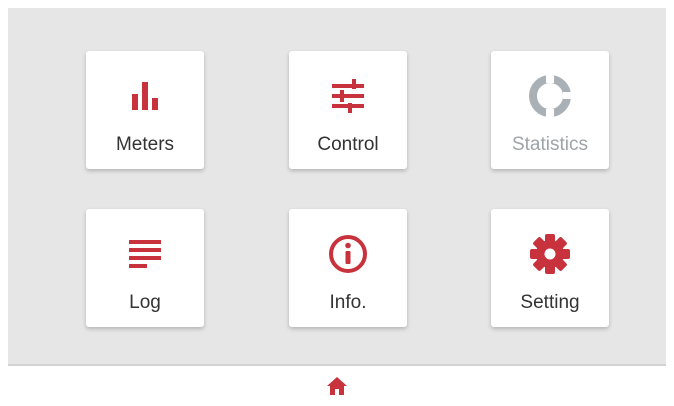 Image resolution: width=674 pixels, height=406 pixels. What do you see at coordinates (550, 254) in the screenshot?
I see `gear-icon` at bounding box center [550, 254].